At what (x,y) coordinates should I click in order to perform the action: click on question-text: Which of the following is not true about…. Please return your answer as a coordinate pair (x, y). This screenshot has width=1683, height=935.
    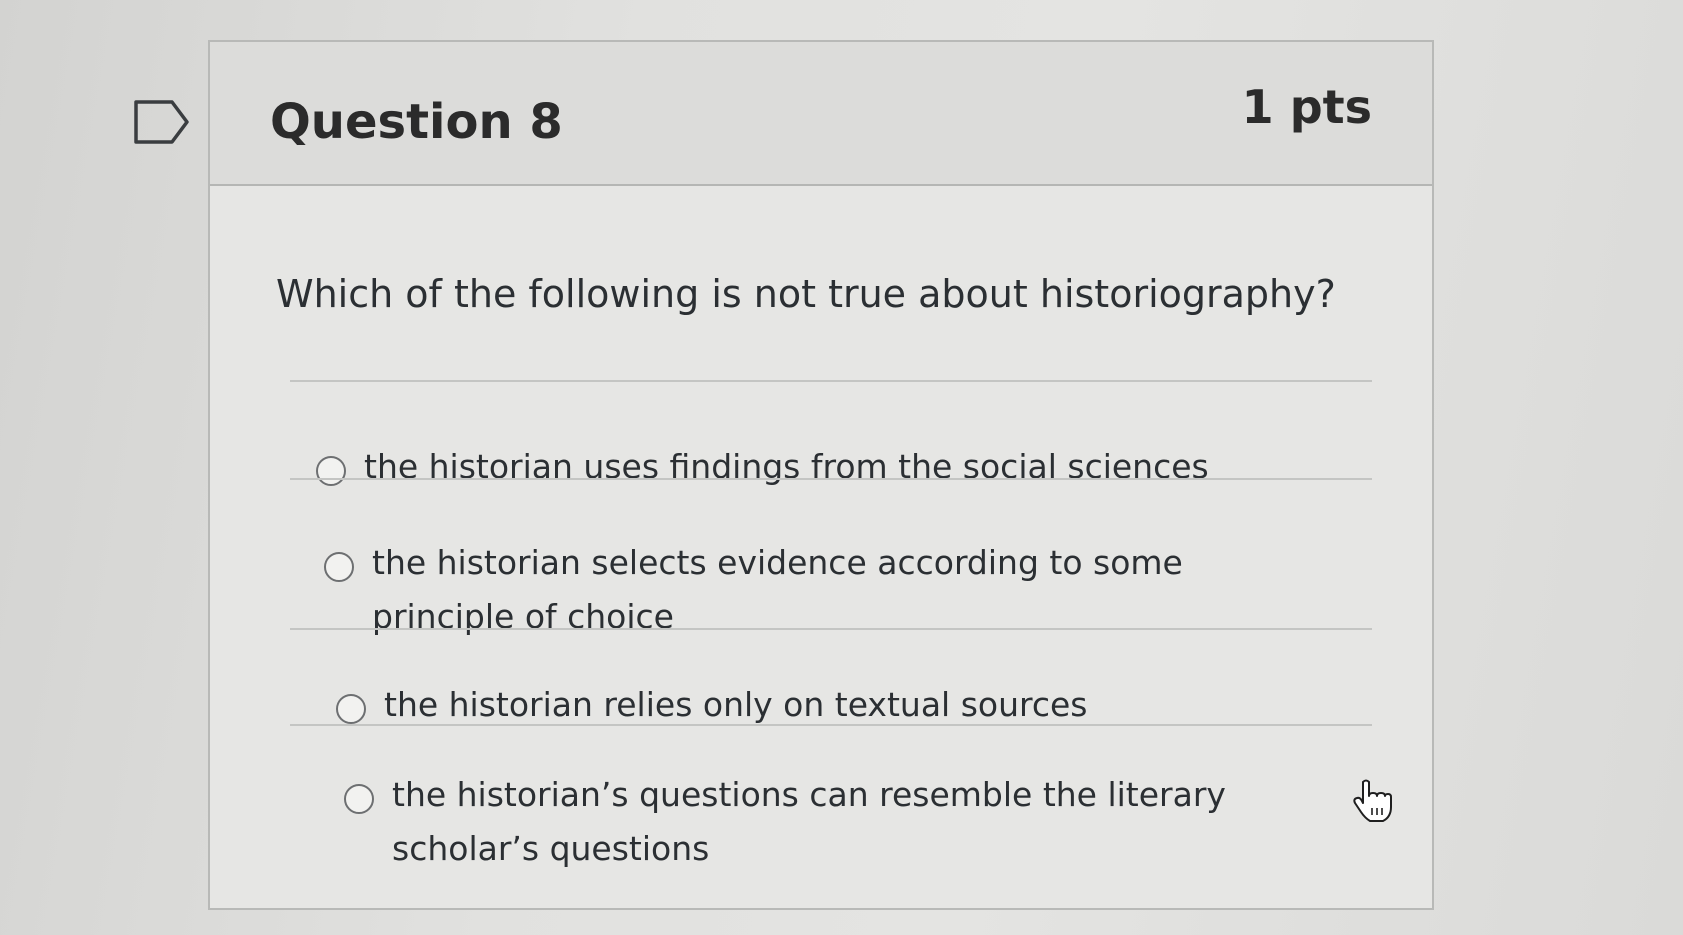
    Looking at the image, I should click on (806, 294).